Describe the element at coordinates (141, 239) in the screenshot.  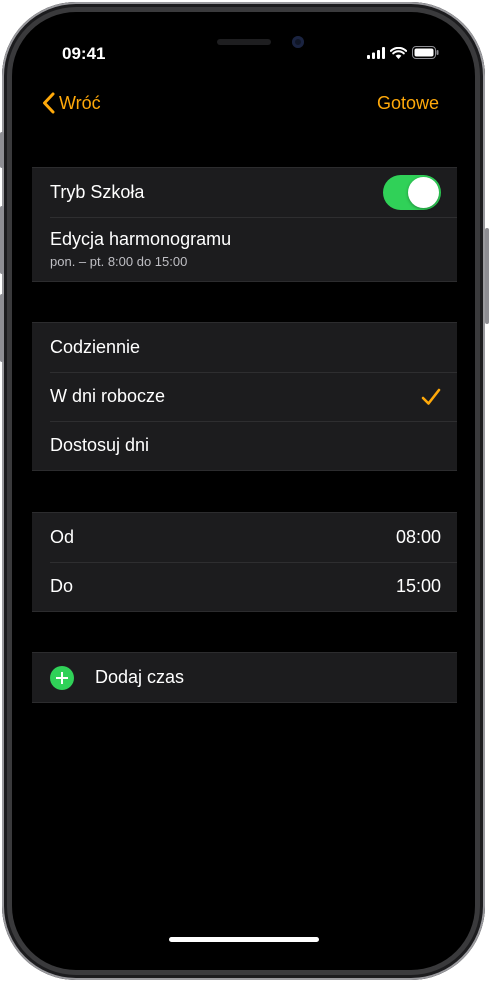
I see `edit-schedule-label: Edycja harmonogramu` at that location.